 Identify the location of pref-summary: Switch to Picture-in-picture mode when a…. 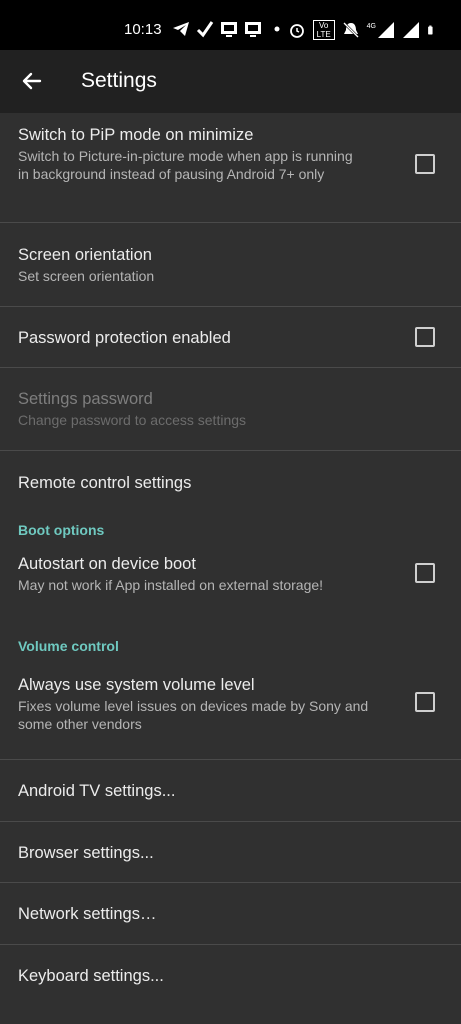
(185, 165).